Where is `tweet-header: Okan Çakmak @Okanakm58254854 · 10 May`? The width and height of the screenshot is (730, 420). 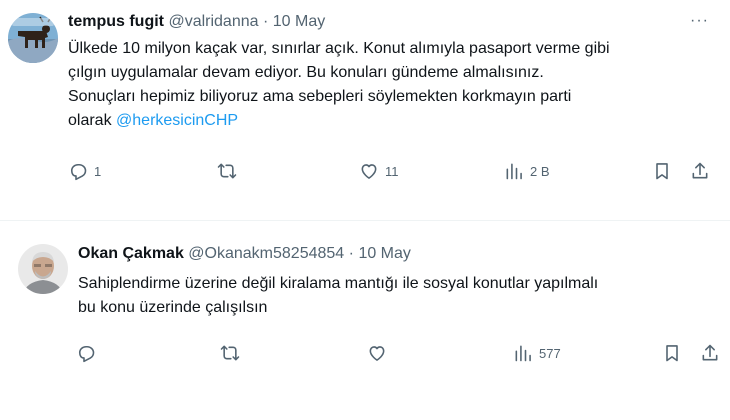 tweet-header: Okan Çakmak @Okanakm58254854 · 10 May is located at coordinates (244, 254).